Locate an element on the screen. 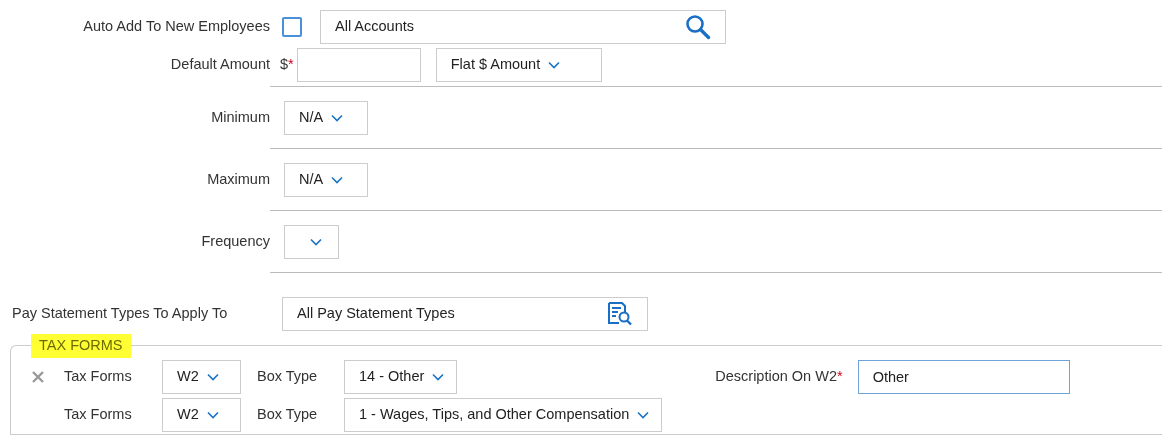 The image size is (1162, 437). amount-input is located at coordinates (358, 64).